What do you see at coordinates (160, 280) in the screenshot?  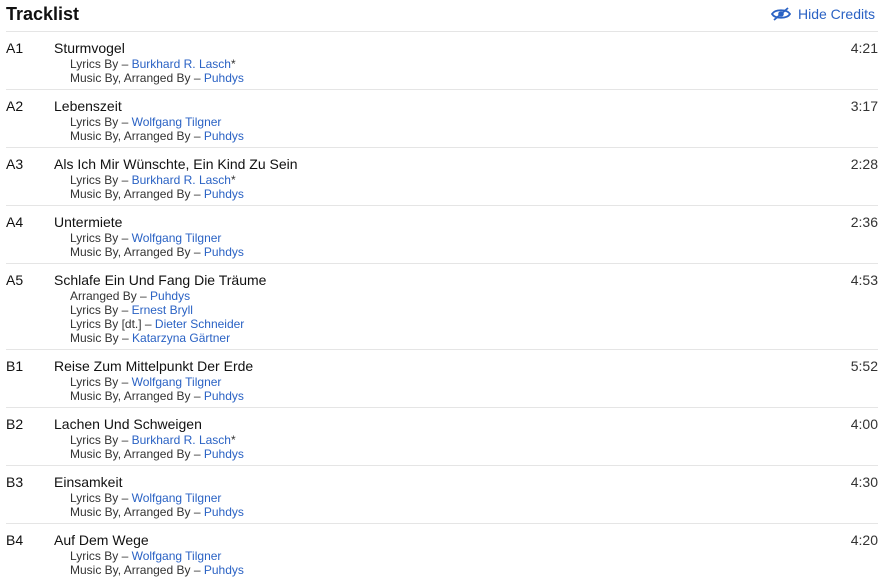 I see `track-title: Schlafe Ein Und Fang Die Träume` at bounding box center [160, 280].